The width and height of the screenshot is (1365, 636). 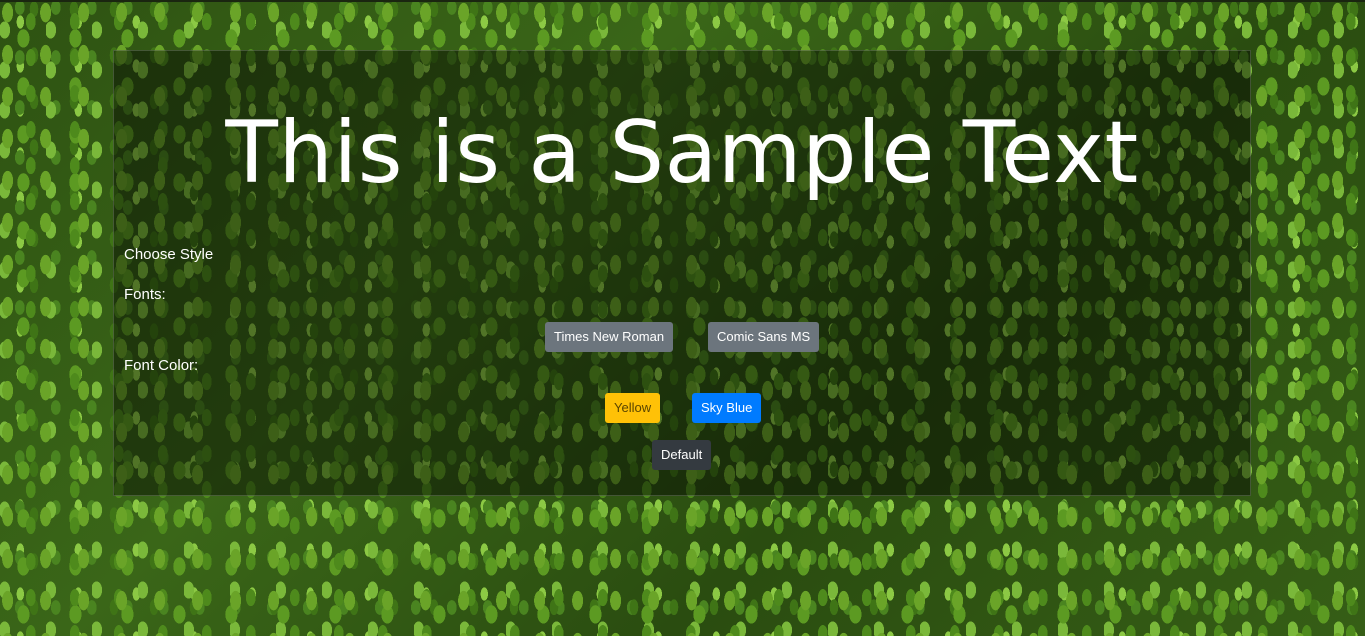 I want to click on yellow-color-button: Yellow, so click(x=633, y=408).